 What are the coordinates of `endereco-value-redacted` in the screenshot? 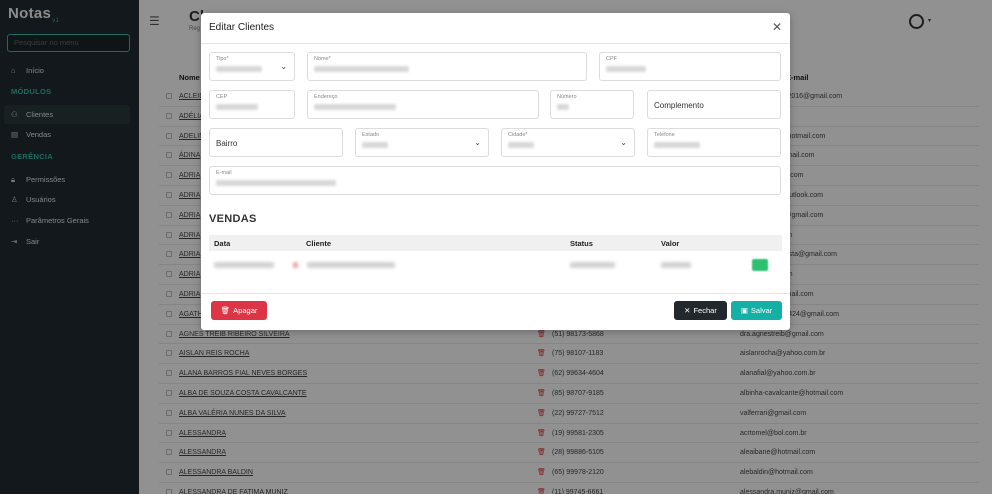 It's located at (355, 107).